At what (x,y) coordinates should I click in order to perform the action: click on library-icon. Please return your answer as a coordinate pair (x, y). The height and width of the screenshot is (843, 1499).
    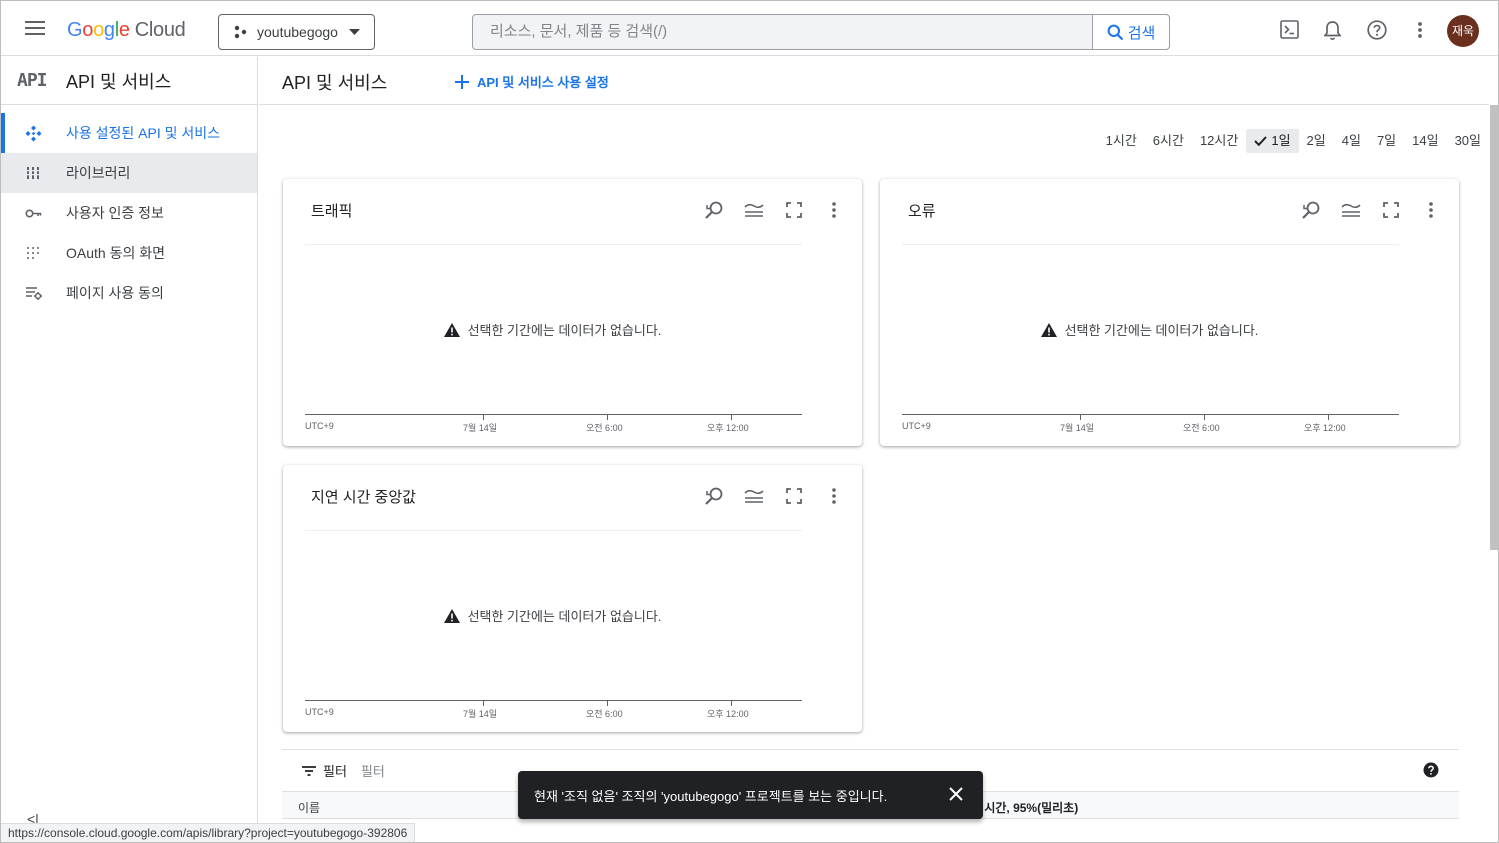
    Looking at the image, I should click on (33, 173).